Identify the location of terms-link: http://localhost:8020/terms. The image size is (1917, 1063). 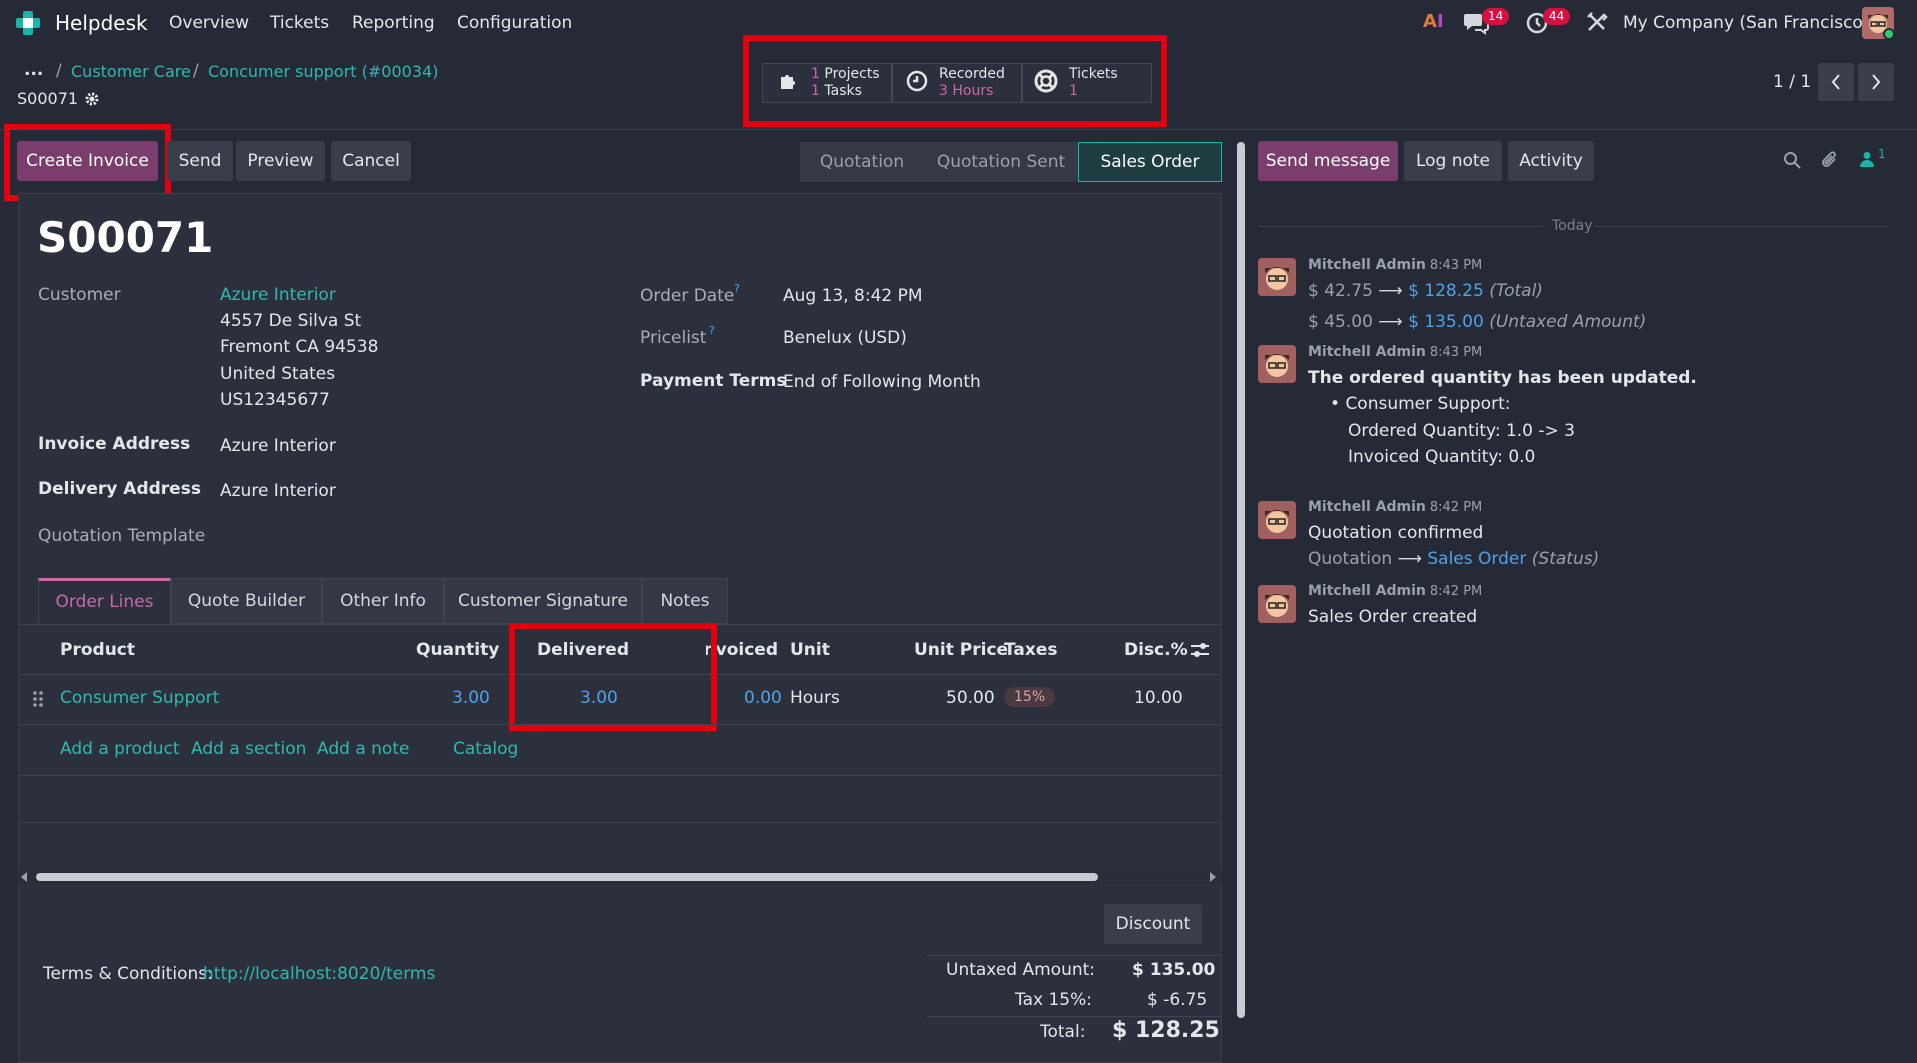
(319, 974).